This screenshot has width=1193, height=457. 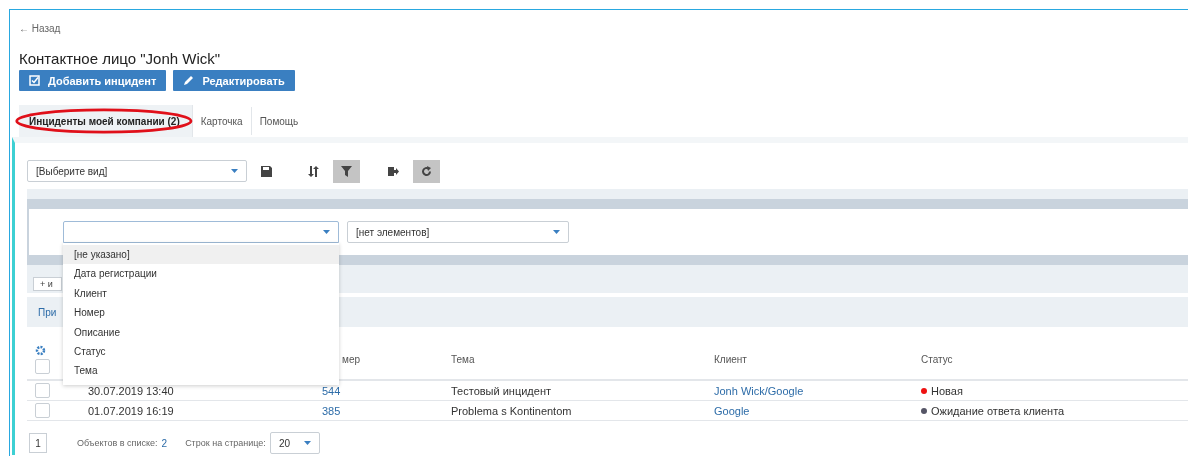 What do you see at coordinates (998, 410) in the screenshot?
I see `status-text: Ожидание ответа клиента` at bounding box center [998, 410].